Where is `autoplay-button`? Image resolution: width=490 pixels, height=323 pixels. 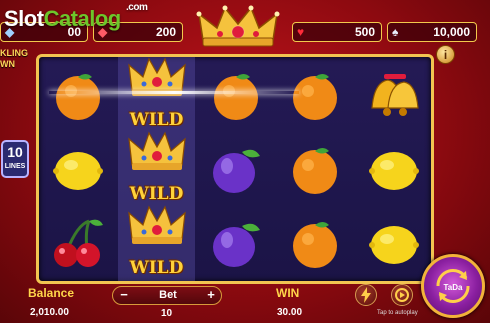
autoplay-button is located at coordinates (402, 295).